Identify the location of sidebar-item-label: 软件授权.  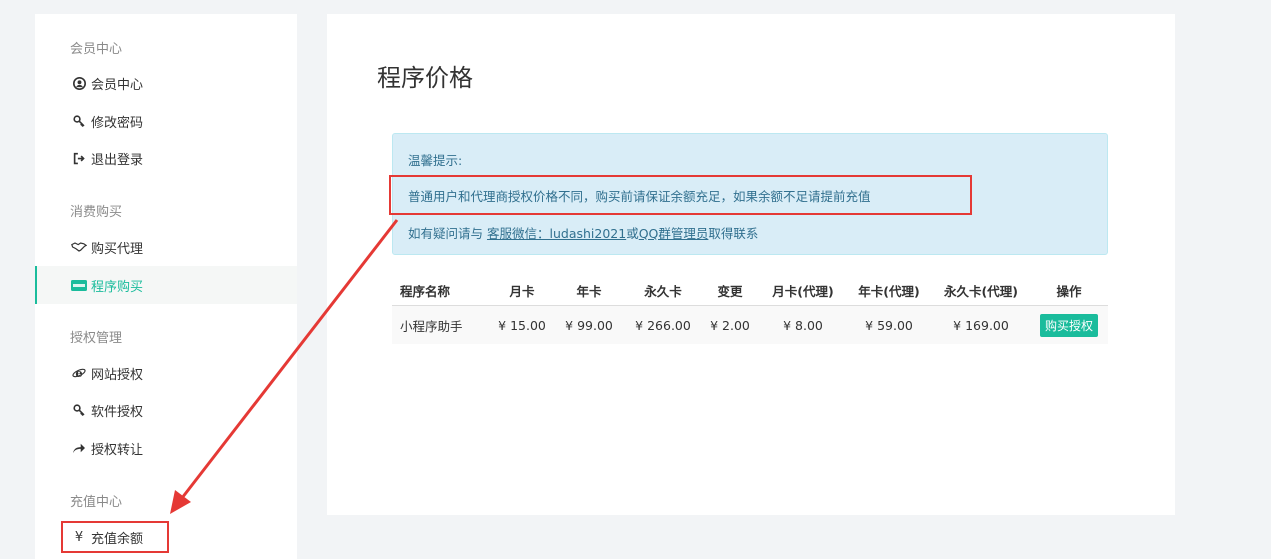
(117, 412).